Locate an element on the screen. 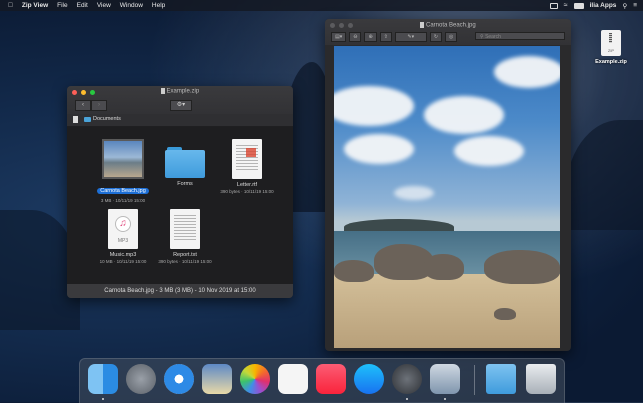 The image size is (643, 403). zip-window-titlebar: Example.zip ‹ › ⚙▾ is located at coordinates (180, 100).